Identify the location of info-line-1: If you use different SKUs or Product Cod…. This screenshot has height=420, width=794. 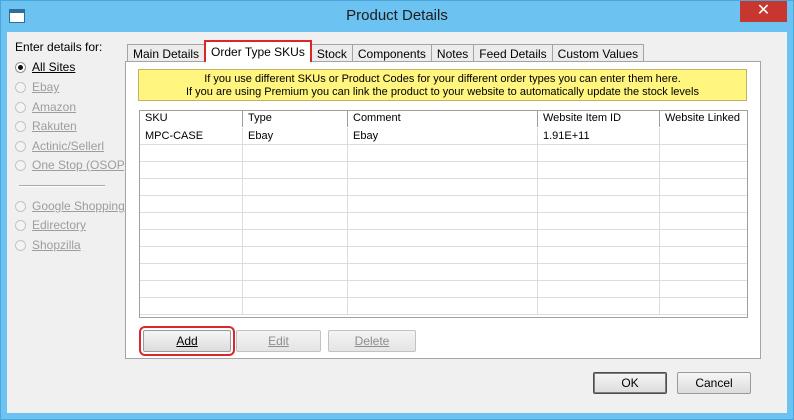
(442, 79).